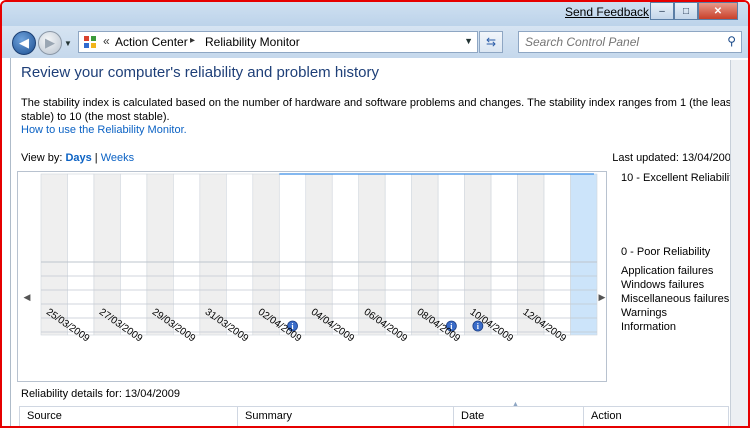  I want to click on column-header-date: Date ▲, so click(519, 413).